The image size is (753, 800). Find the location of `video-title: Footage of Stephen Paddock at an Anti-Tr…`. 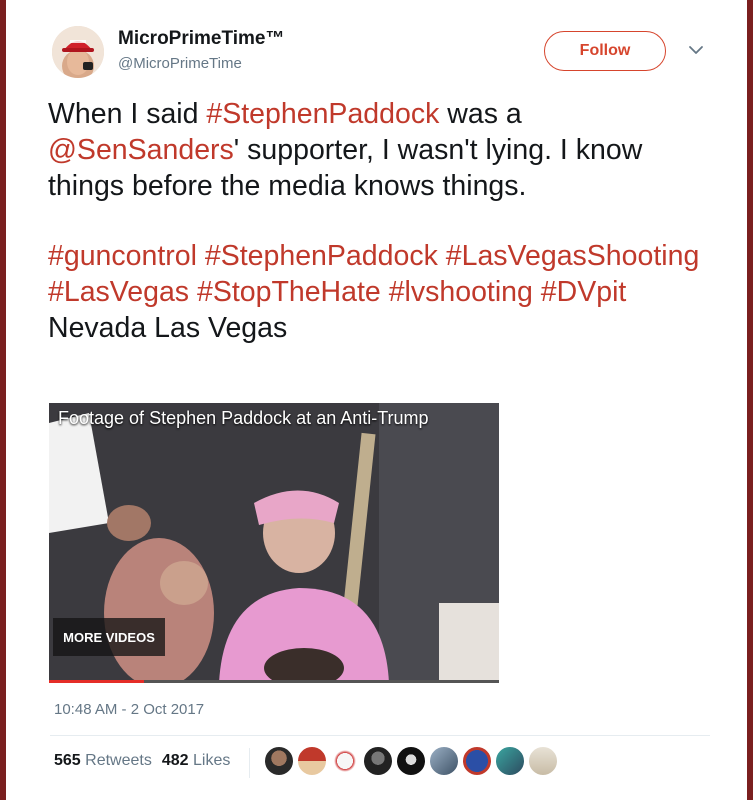

video-title: Footage of Stephen Paddock at an Anti-Tr… is located at coordinates (243, 418).